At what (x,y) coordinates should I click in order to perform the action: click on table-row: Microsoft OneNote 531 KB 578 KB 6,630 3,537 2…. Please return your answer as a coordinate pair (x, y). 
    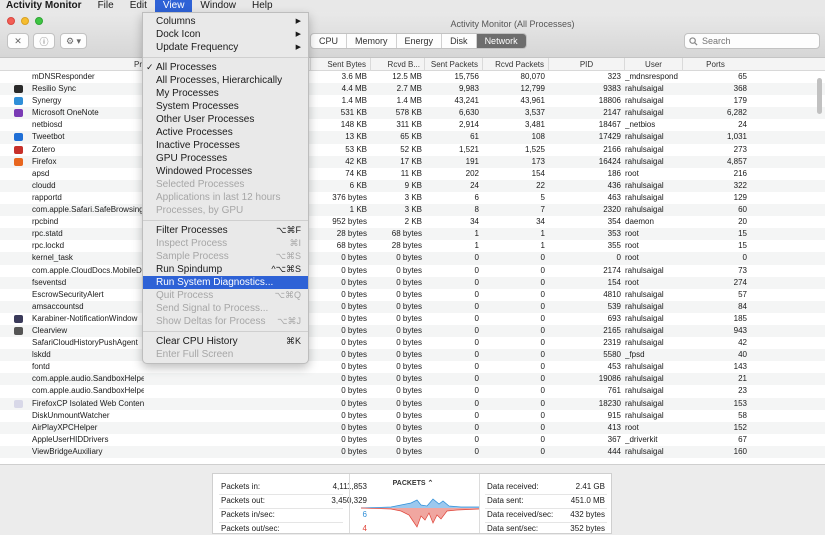
    Looking at the image, I should click on (412, 113).